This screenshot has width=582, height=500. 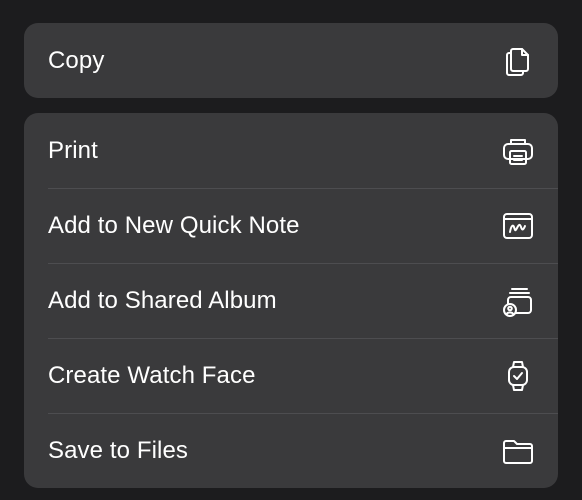 I want to click on quick-note-action: Add to New Quick Note, so click(x=291, y=225).